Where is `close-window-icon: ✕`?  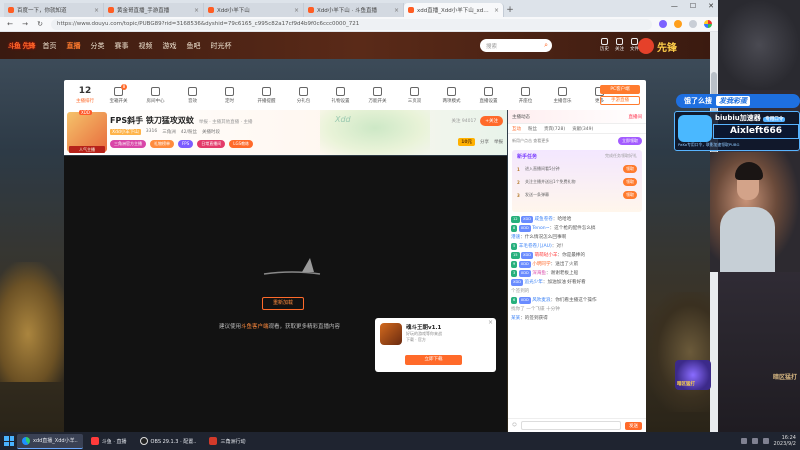
close-window-icon: ✕ is located at coordinates (711, 6).